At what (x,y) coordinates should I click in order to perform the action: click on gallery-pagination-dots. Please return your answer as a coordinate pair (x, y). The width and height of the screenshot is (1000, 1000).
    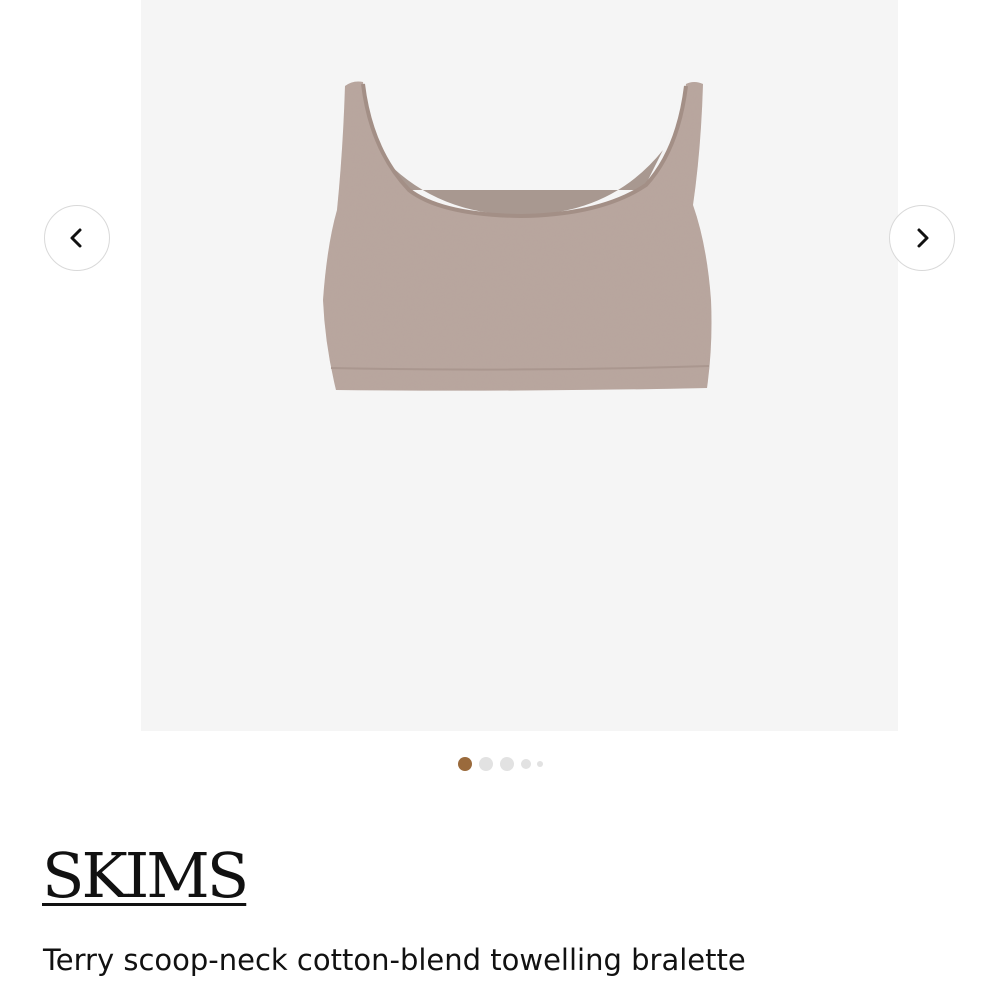
    Looking at the image, I should click on (500, 764).